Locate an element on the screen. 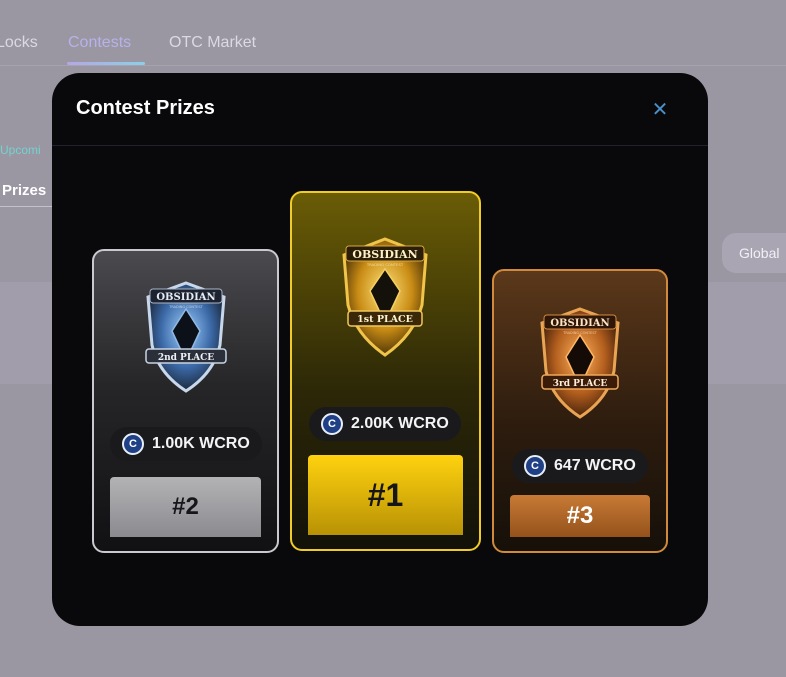  tab-contests: Contests is located at coordinates (99, 43).